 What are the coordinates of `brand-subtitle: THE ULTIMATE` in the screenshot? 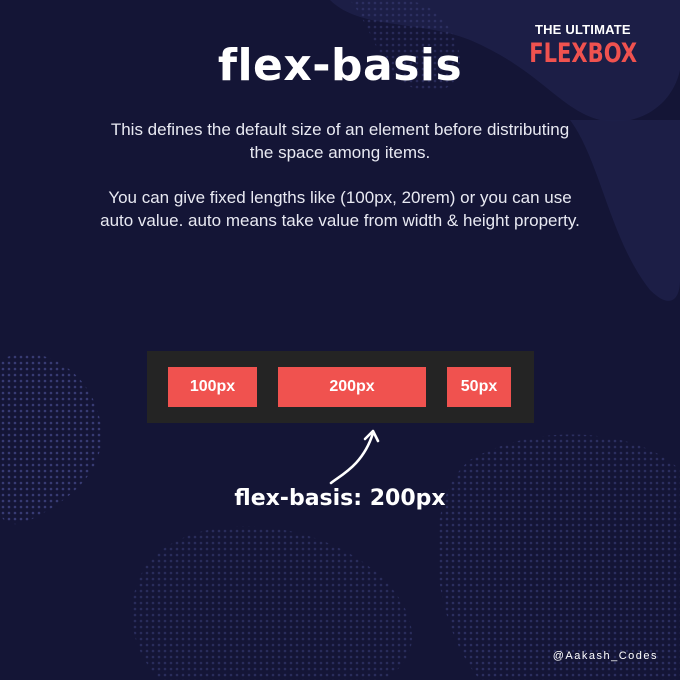 It's located at (582, 29).